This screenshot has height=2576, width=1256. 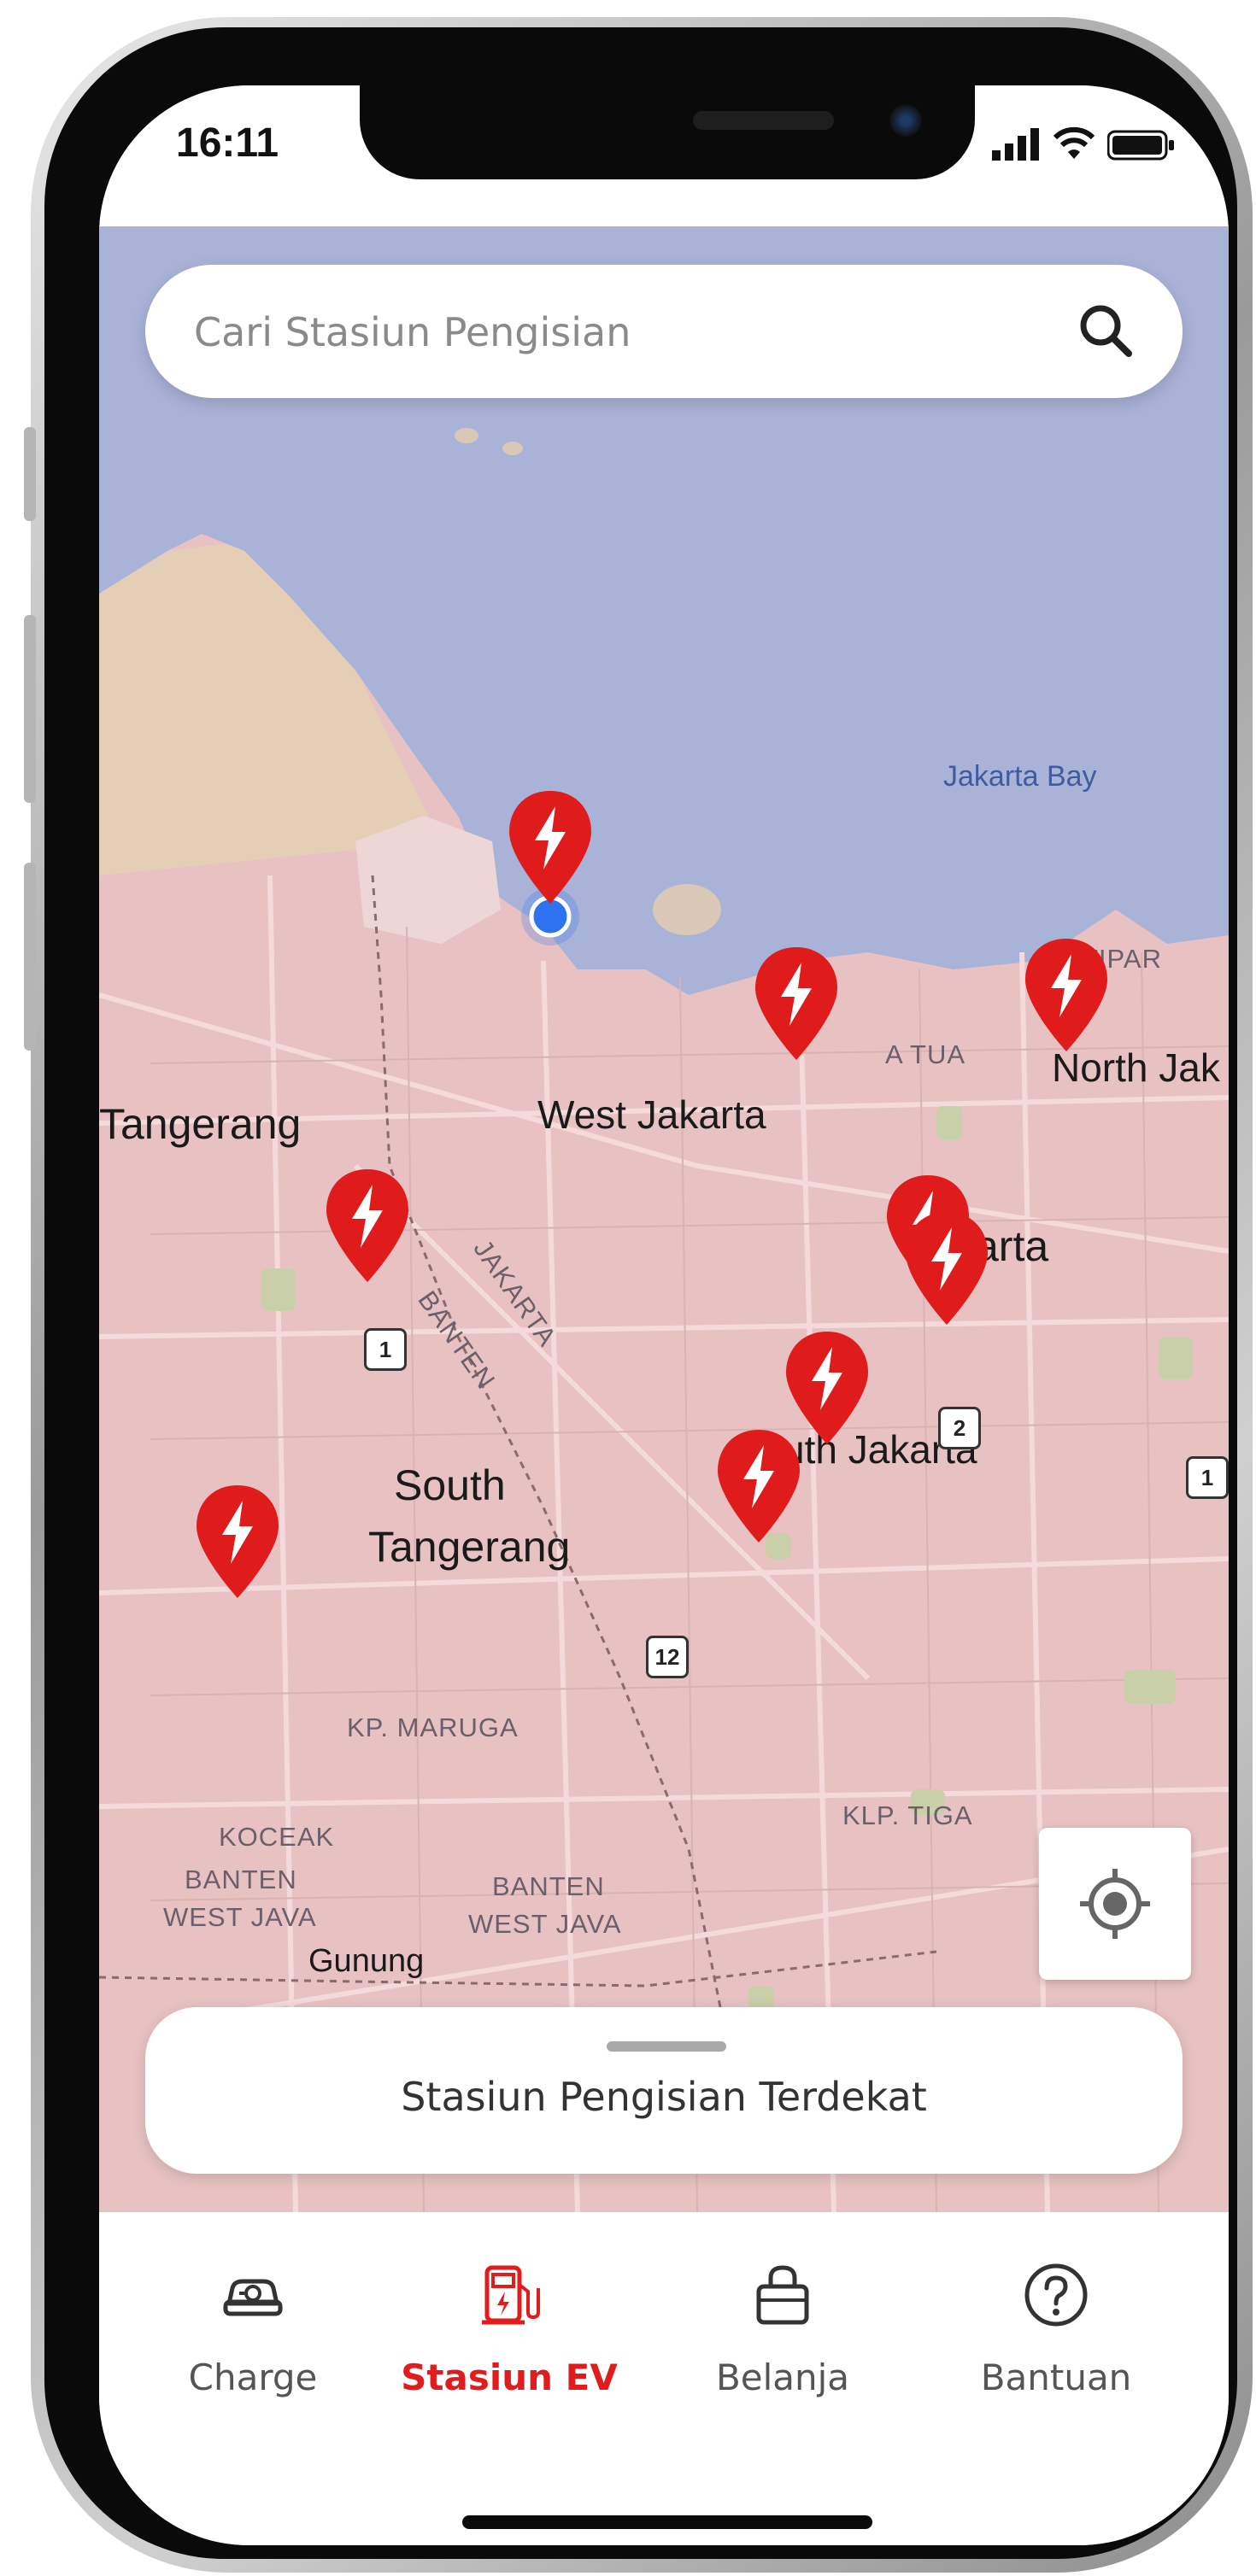 What do you see at coordinates (604, 332) in the screenshot?
I see `search-input` at bounding box center [604, 332].